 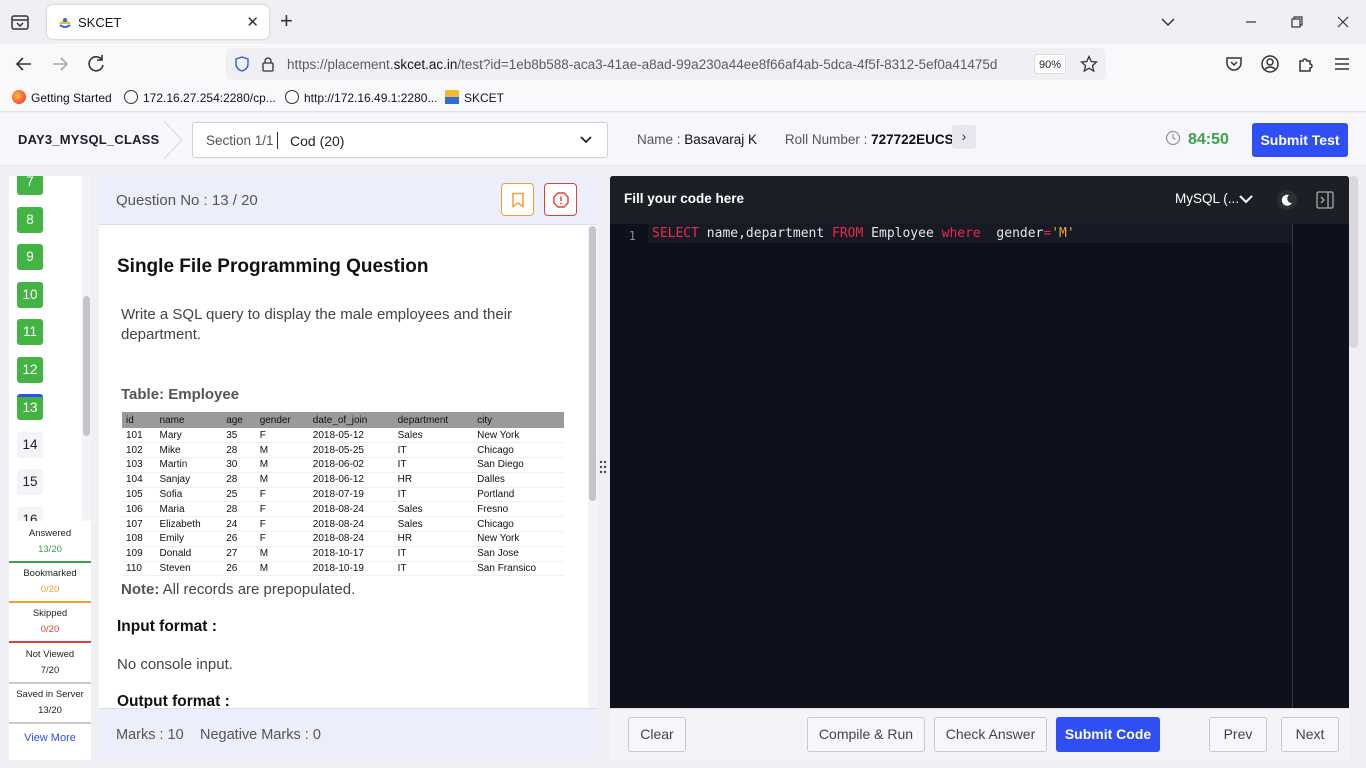 What do you see at coordinates (30, 514) in the screenshot?
I see `question-button-16: 16` at bounding box center [30, 514].